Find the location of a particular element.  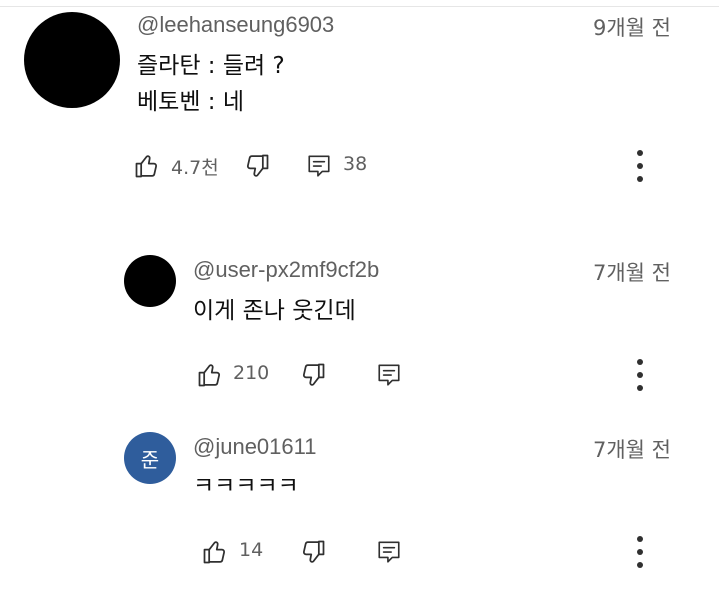

avatar: 준 is located at coordinates (150, 458).